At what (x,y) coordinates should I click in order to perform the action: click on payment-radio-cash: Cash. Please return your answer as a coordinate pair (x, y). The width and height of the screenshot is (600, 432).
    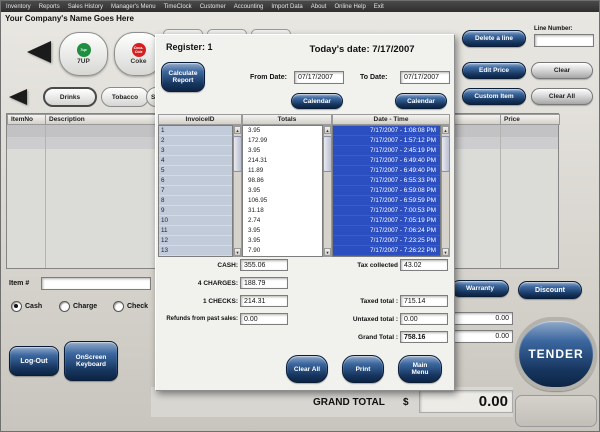
    Looking at the image, I should click on (26, 306).